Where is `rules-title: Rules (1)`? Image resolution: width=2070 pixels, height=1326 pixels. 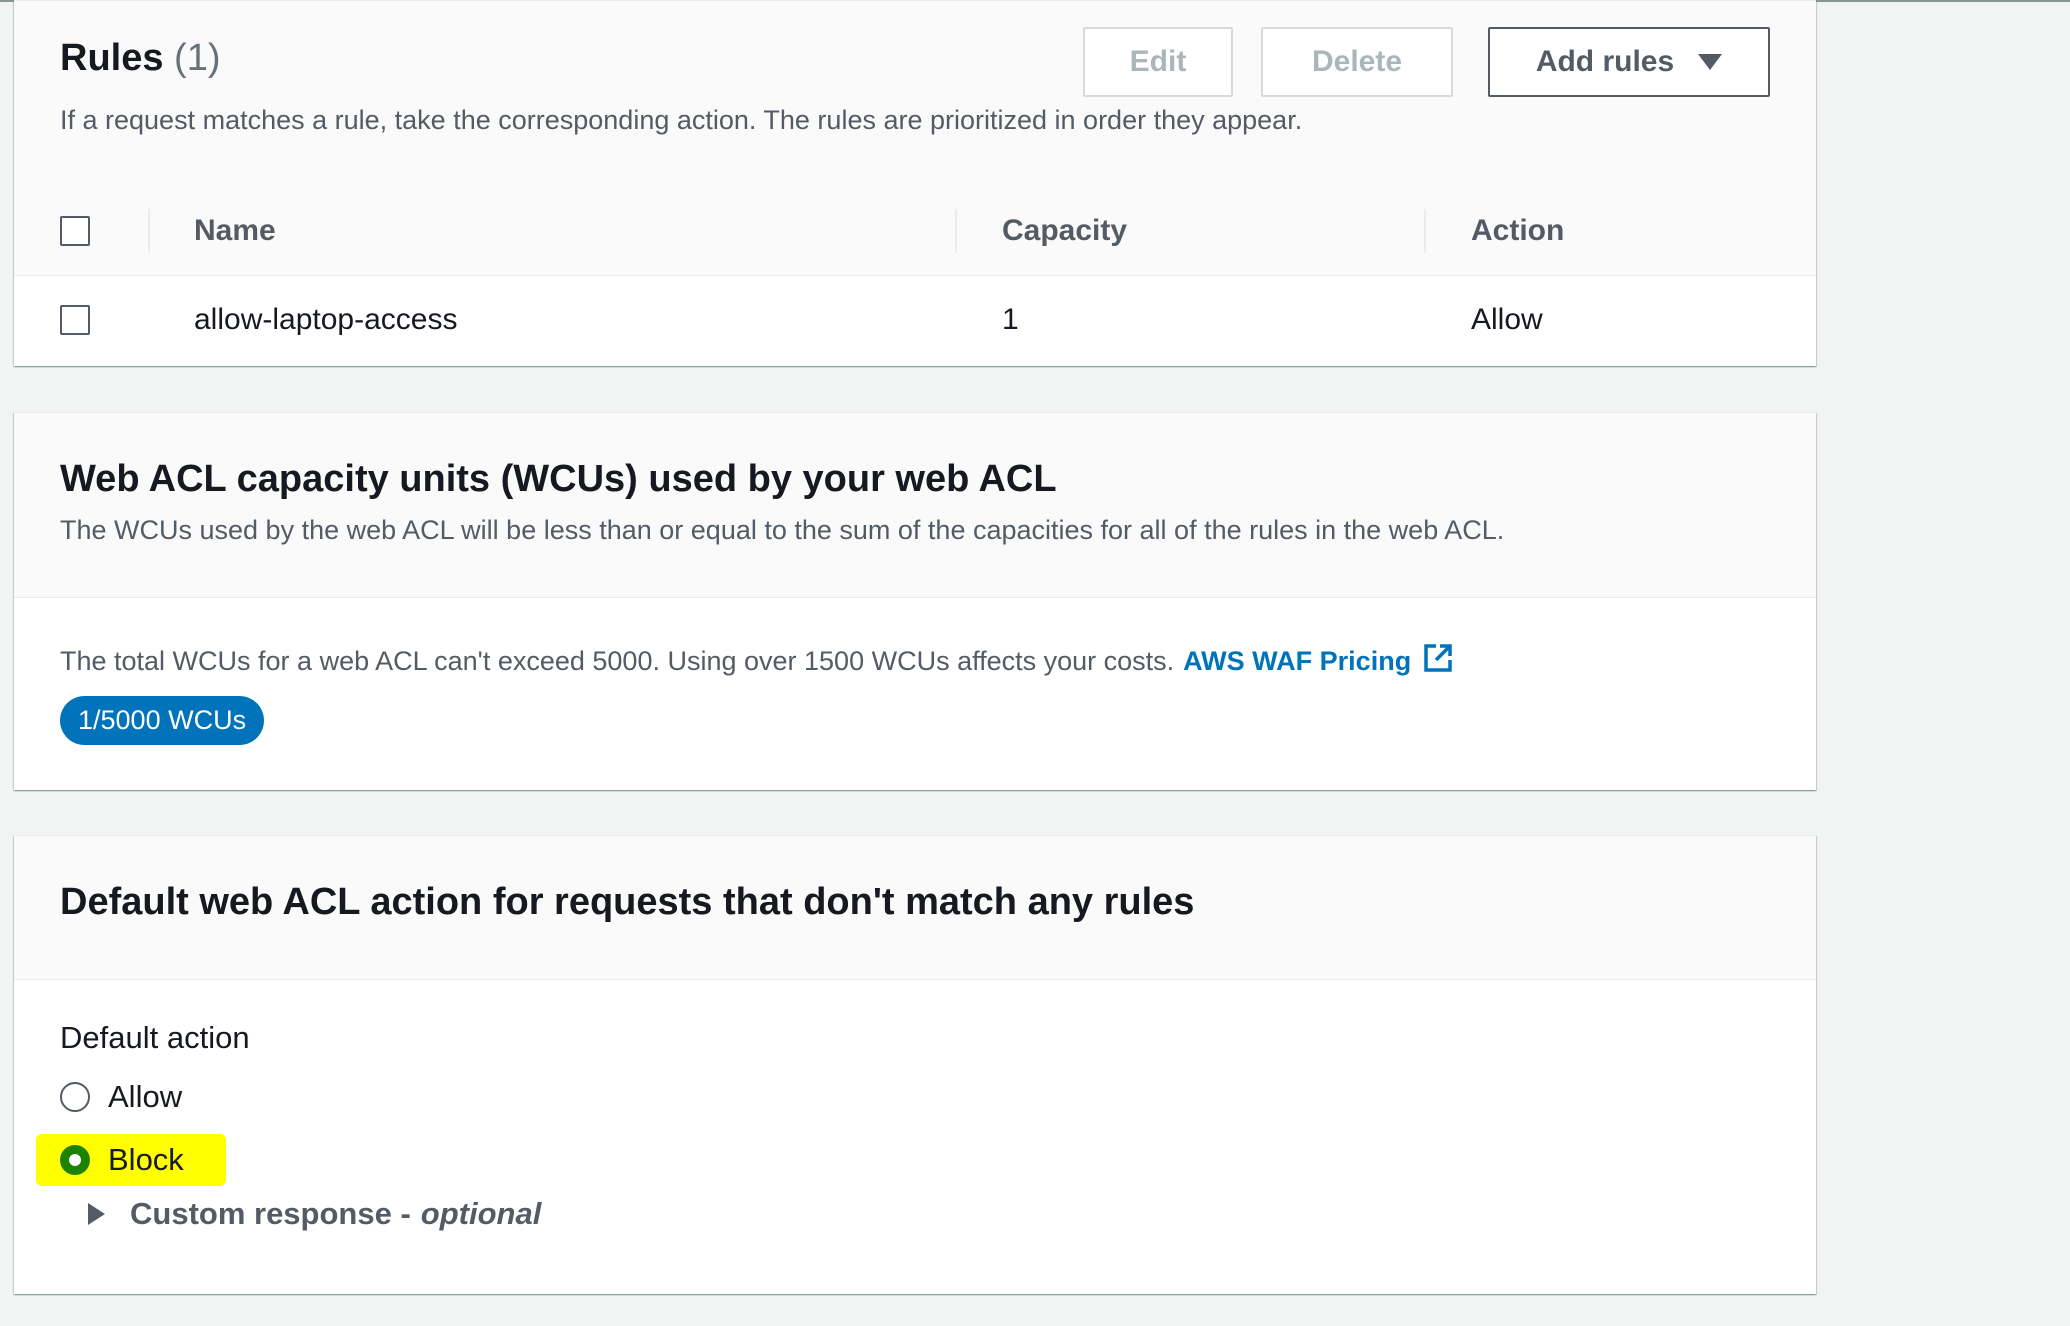 rules-title: Rules (1) is located at coordinates (140, 58).